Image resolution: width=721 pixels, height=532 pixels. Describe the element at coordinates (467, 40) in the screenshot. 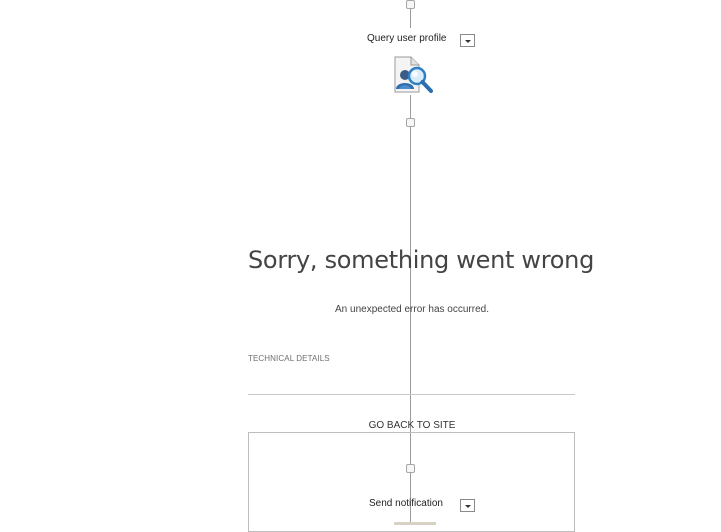

I see `step-menu-dropdown-query-user-profile` at that location.